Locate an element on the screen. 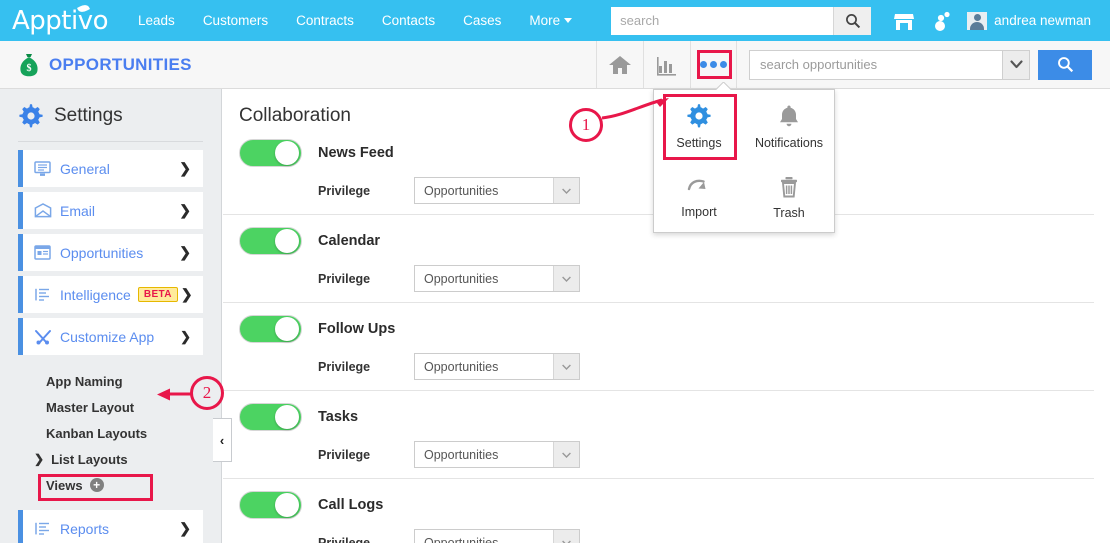  nav-link-contracts: Contracts is located at coordinates (325, 20).